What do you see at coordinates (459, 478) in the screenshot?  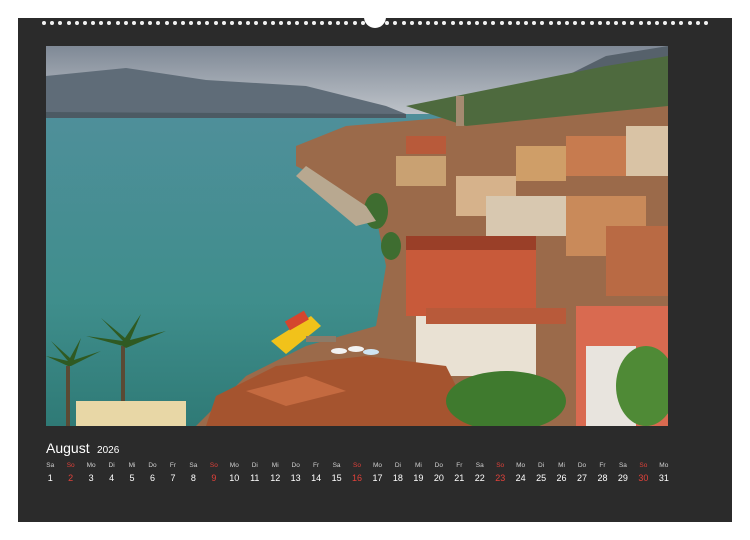 I see `day-number: 21` at bounding box center [459, 478].